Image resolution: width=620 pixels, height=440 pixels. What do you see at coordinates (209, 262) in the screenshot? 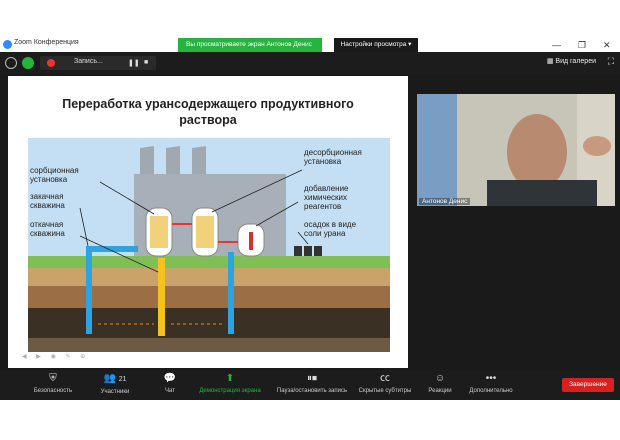
I see `grass` at bounding box center [209, 262].